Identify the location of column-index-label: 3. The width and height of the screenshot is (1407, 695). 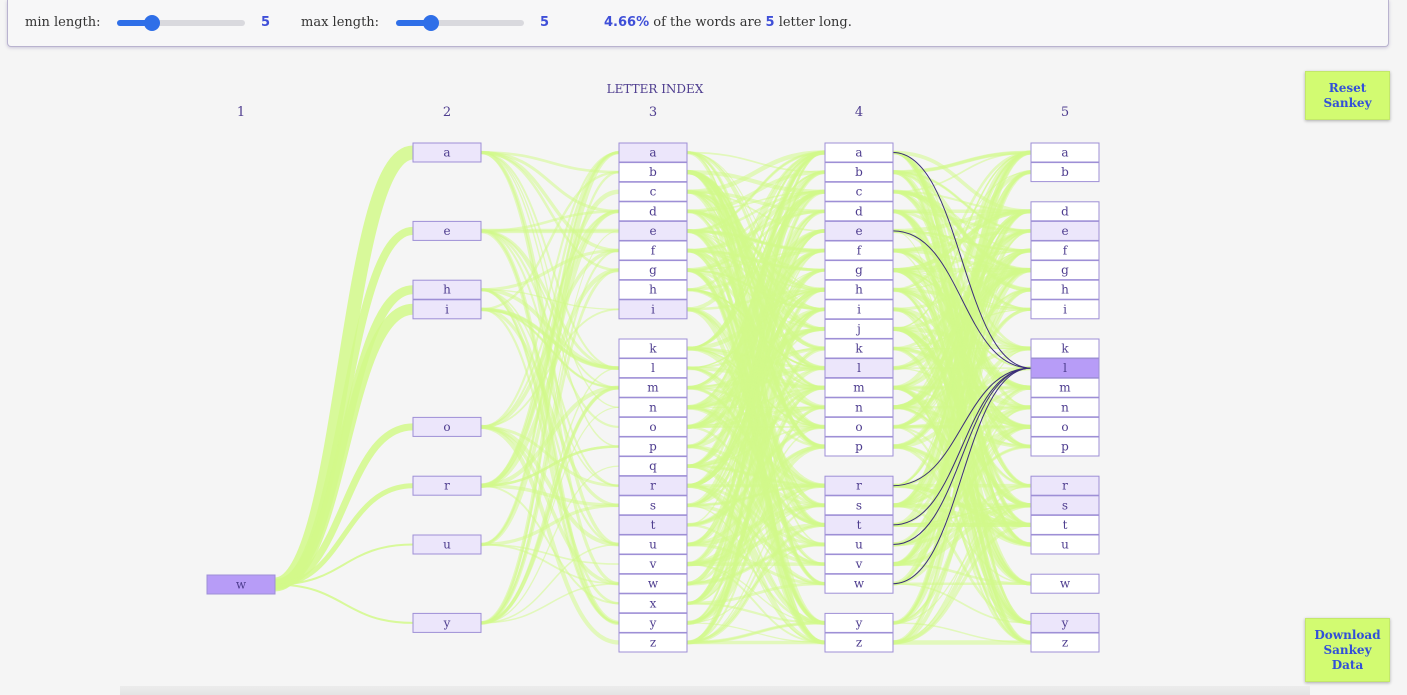
(653, 112).